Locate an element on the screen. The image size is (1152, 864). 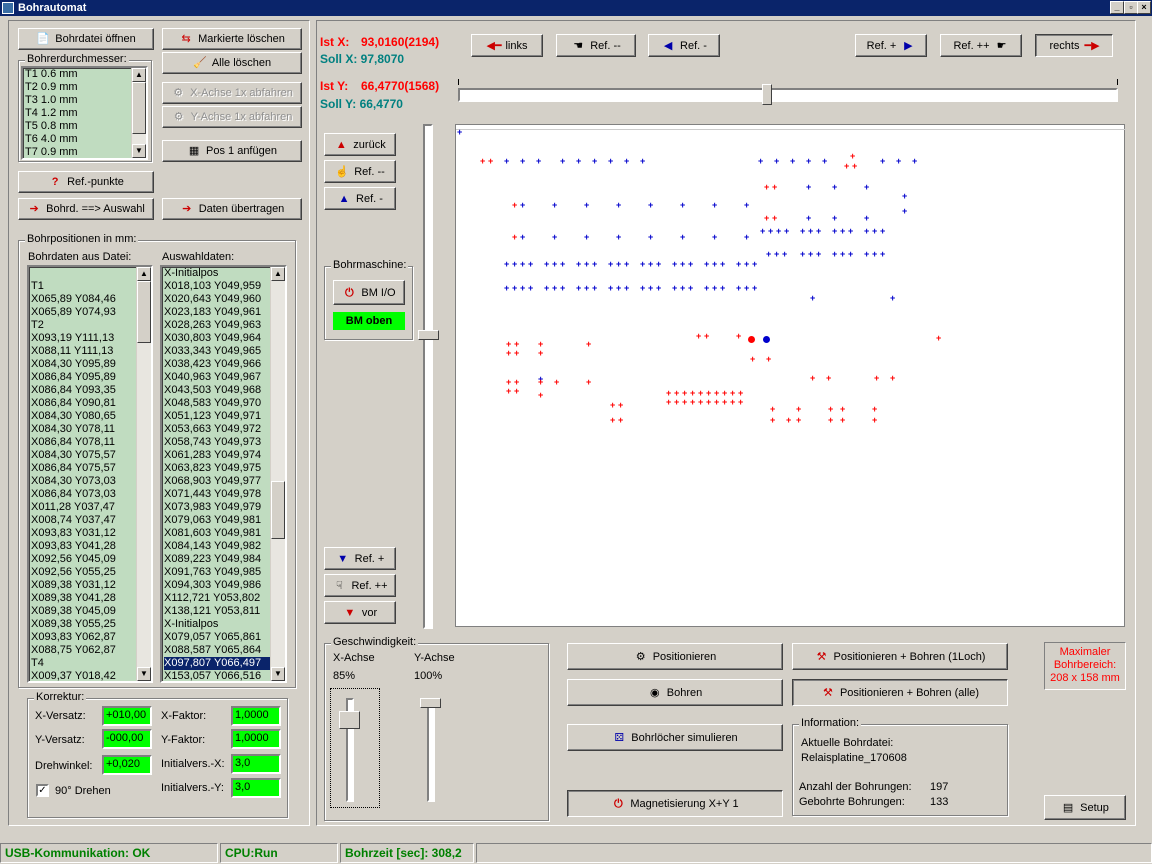
list-item: T3 1.0 mm is located at coordinates (77, 100).